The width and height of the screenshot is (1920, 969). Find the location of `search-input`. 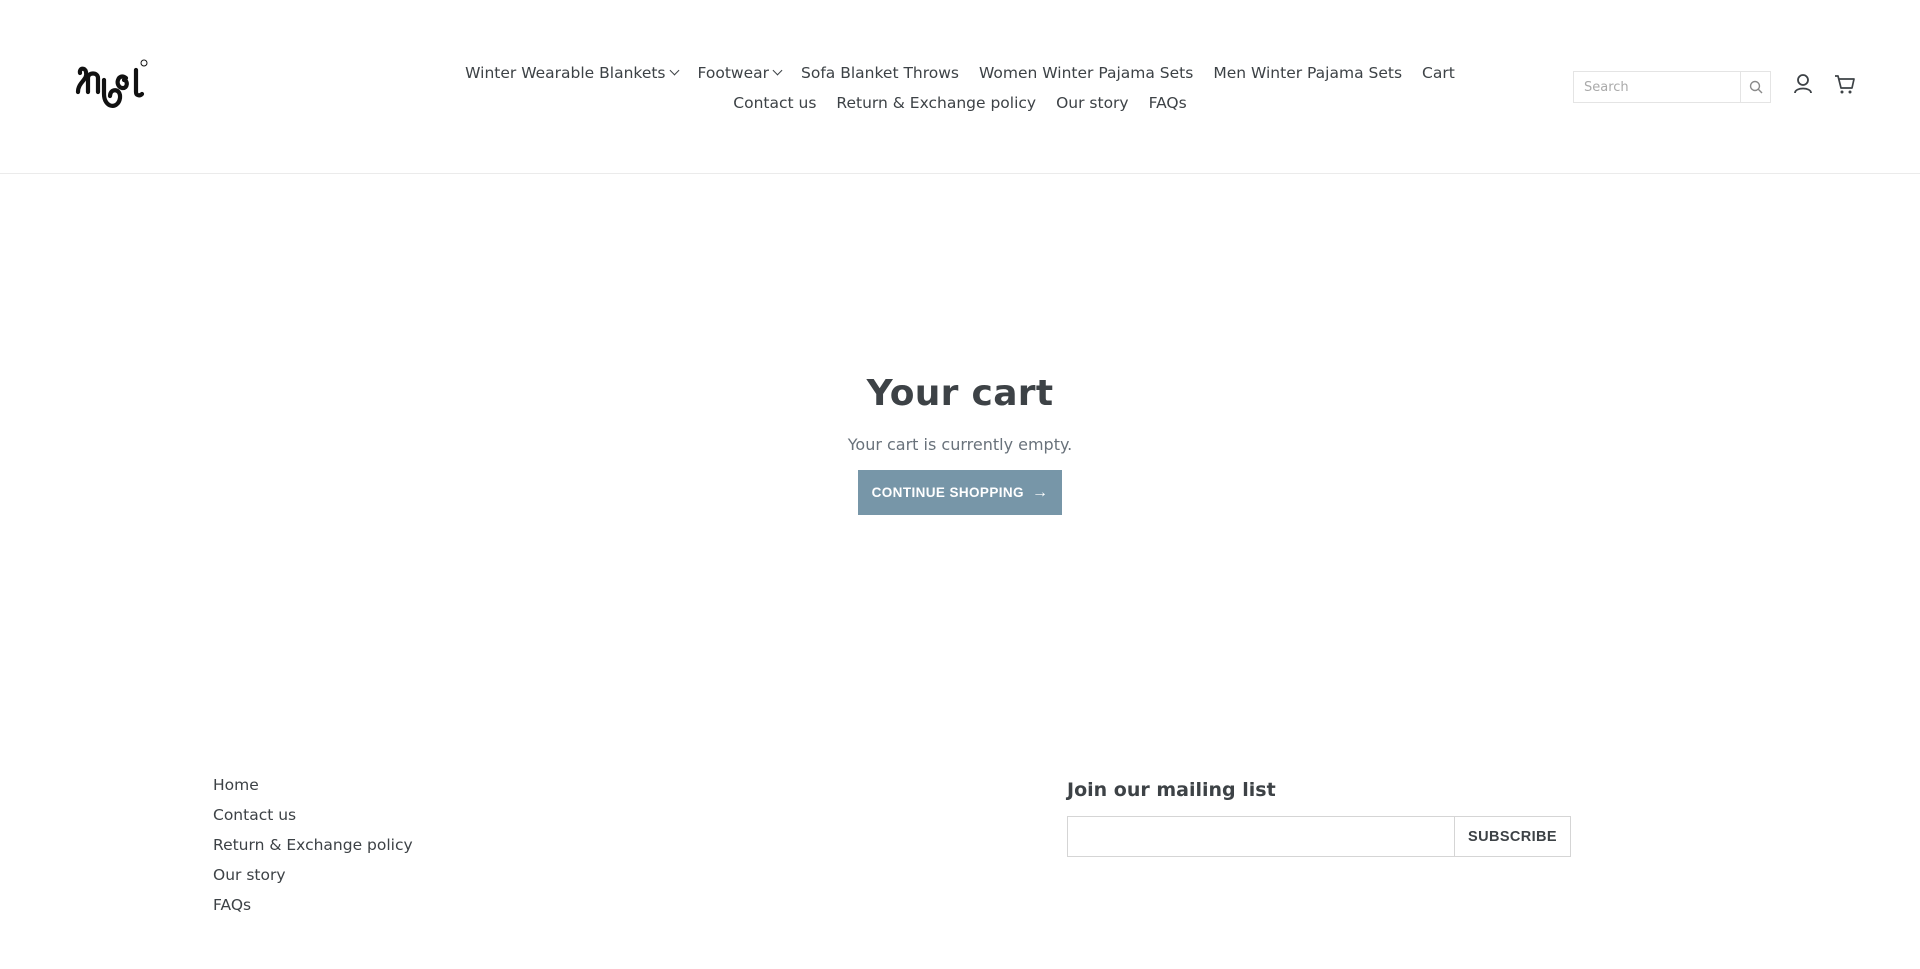

search-input is located at coordinates (1657, 87).